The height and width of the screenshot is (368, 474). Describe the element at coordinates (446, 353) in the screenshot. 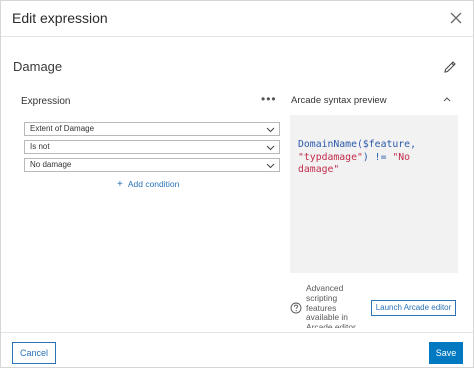

I see `save-button: Save` at that location.